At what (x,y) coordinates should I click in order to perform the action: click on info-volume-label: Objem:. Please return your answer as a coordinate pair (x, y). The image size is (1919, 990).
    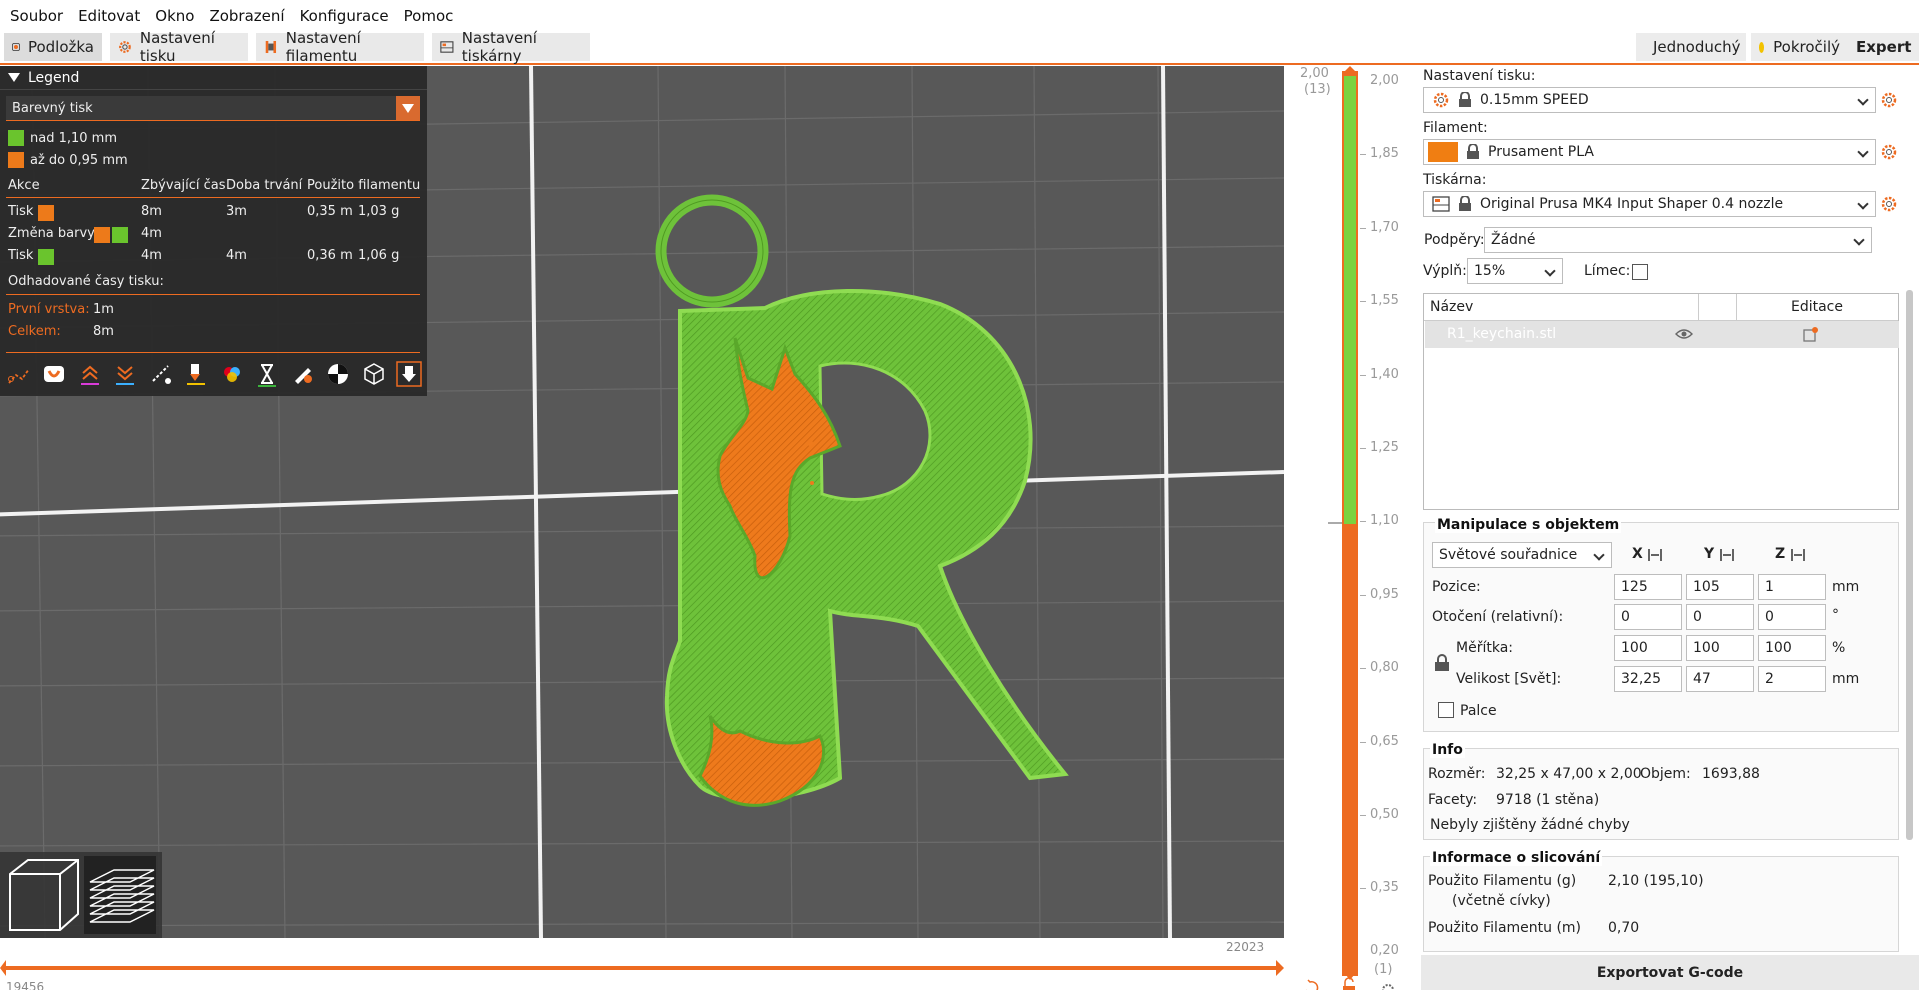
    Looking at the image, I should click on (1665, 774).